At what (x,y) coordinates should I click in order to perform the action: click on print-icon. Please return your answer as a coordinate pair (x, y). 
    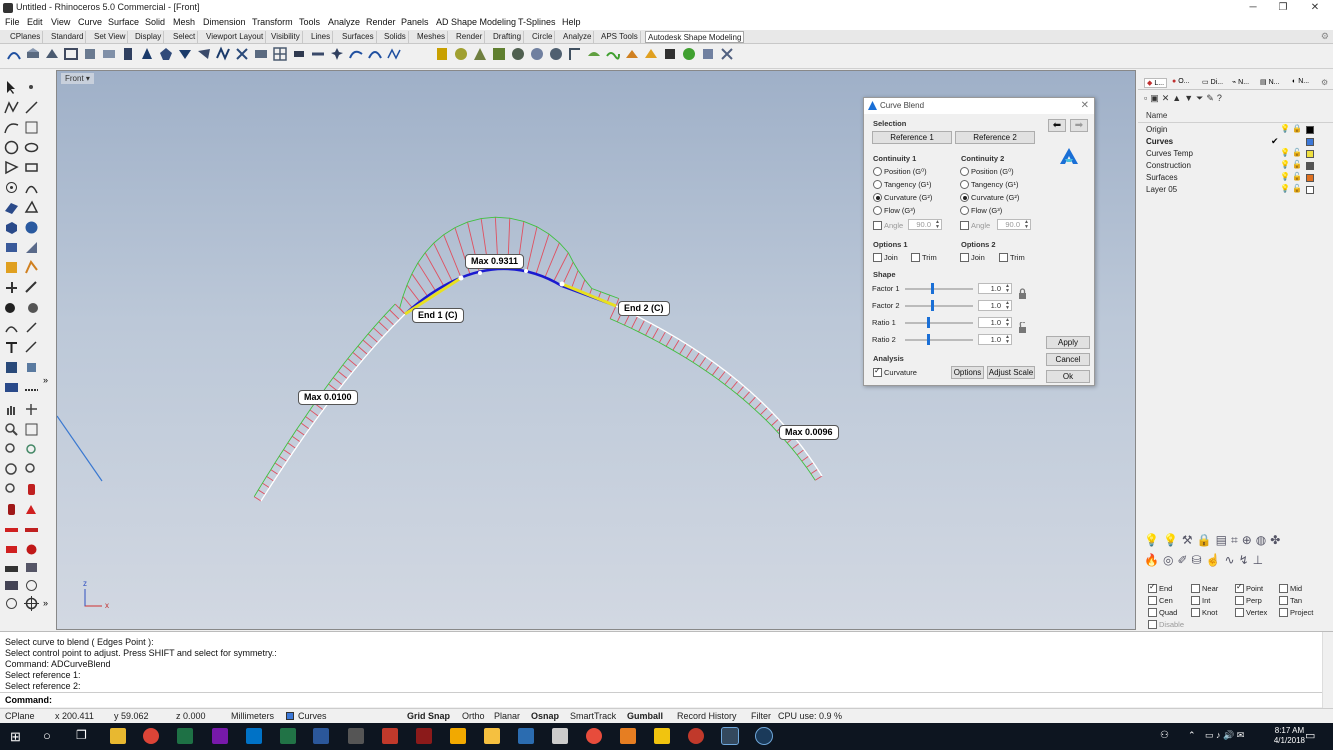
    Looking at the image, I should click on (31, 567).